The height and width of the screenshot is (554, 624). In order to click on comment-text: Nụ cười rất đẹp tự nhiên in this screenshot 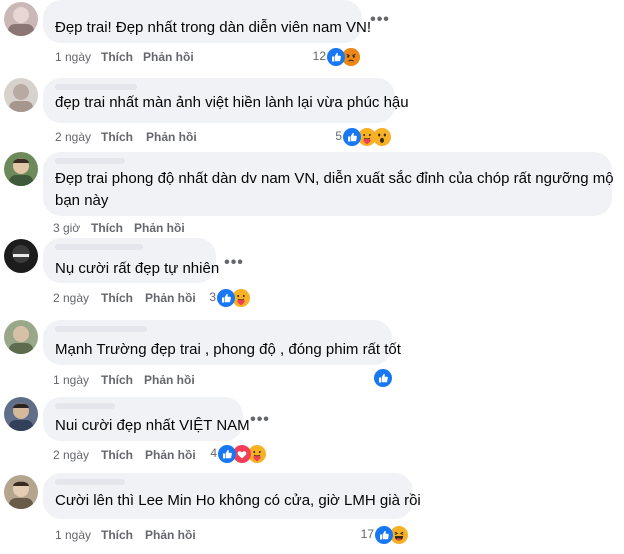, I will do `click(137, 268)`.